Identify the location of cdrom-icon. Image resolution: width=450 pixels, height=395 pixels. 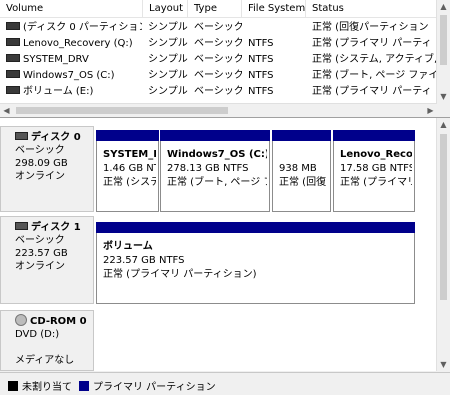
(21, 320).